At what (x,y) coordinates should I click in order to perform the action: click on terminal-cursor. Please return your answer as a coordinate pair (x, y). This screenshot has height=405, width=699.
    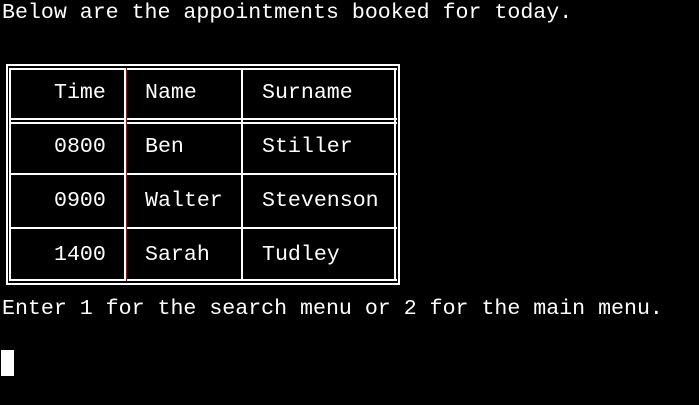
    Looking at the image, I should click on (7, 363).